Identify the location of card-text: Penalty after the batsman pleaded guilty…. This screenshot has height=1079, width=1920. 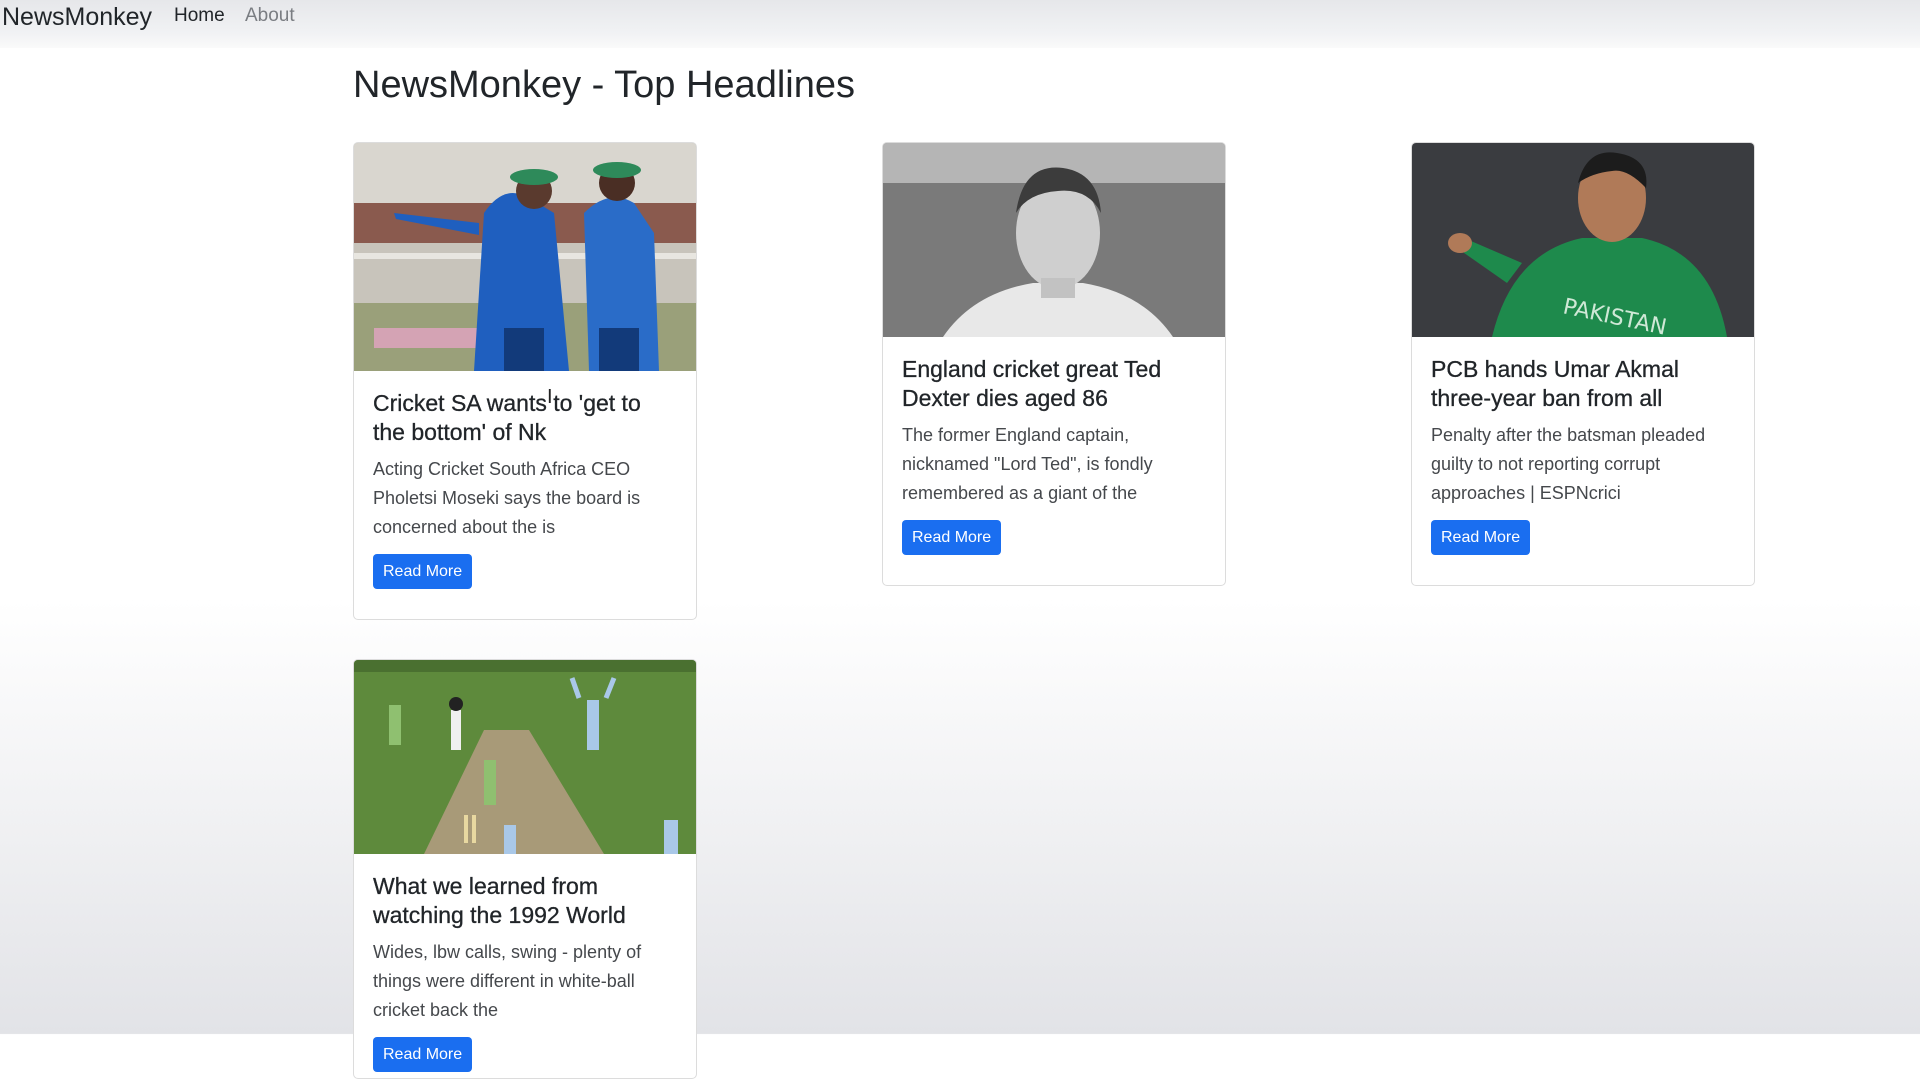
(1568, 464).